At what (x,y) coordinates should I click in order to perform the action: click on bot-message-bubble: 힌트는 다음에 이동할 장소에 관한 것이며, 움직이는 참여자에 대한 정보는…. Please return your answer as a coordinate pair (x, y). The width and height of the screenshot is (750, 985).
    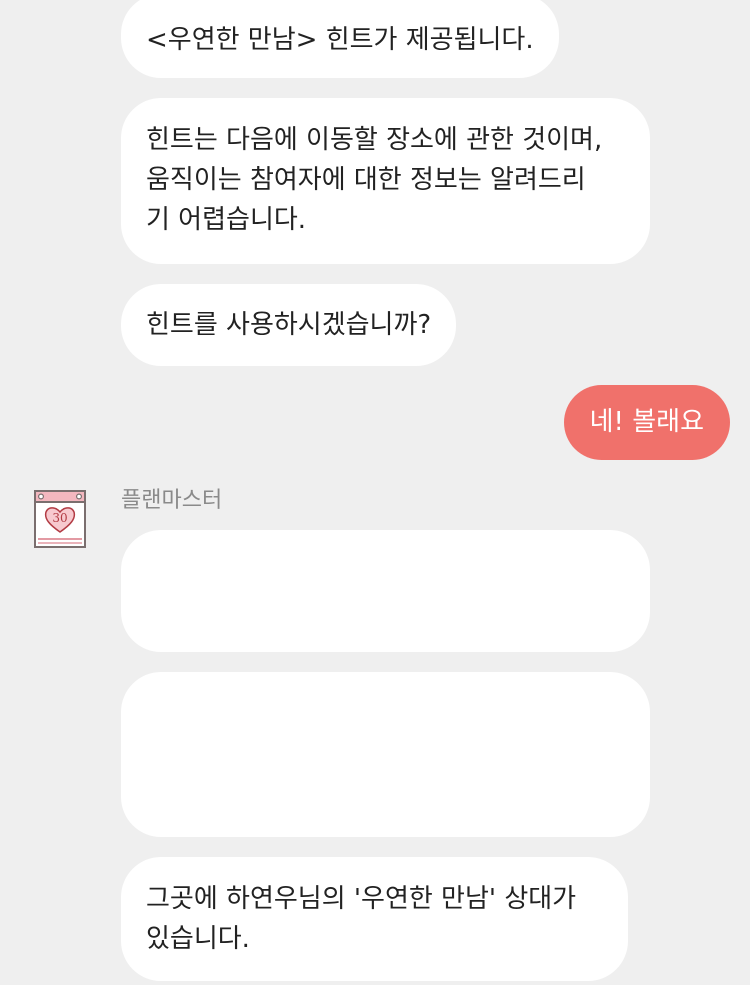
    Looking at the image, I should click on (385, 181).